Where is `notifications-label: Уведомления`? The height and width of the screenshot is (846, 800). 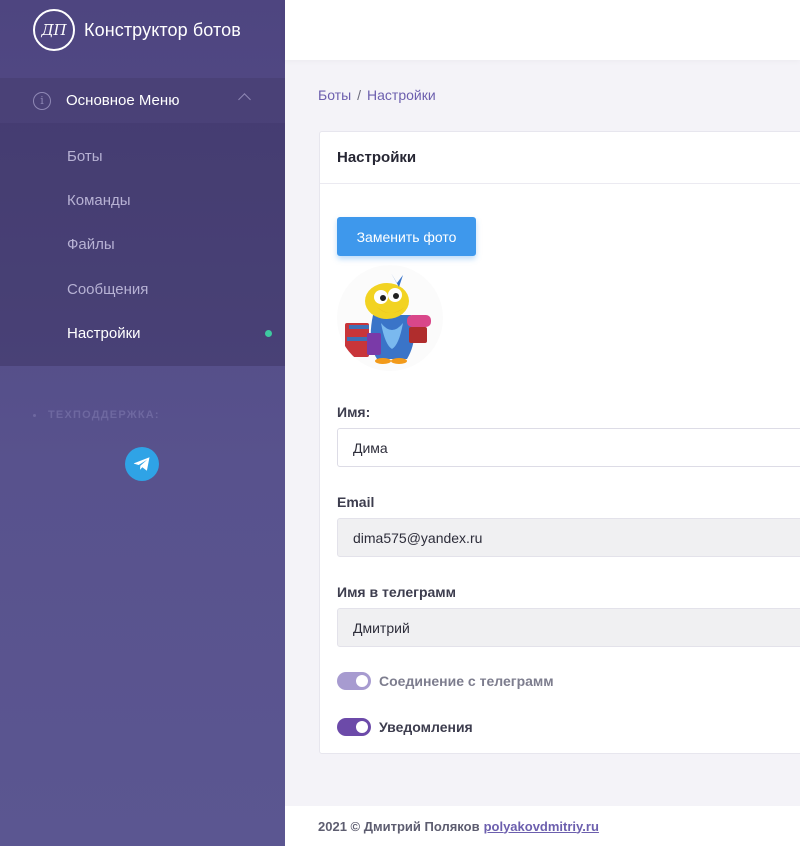
notifications-label: Уведомления is located at coordinates (426, 727).